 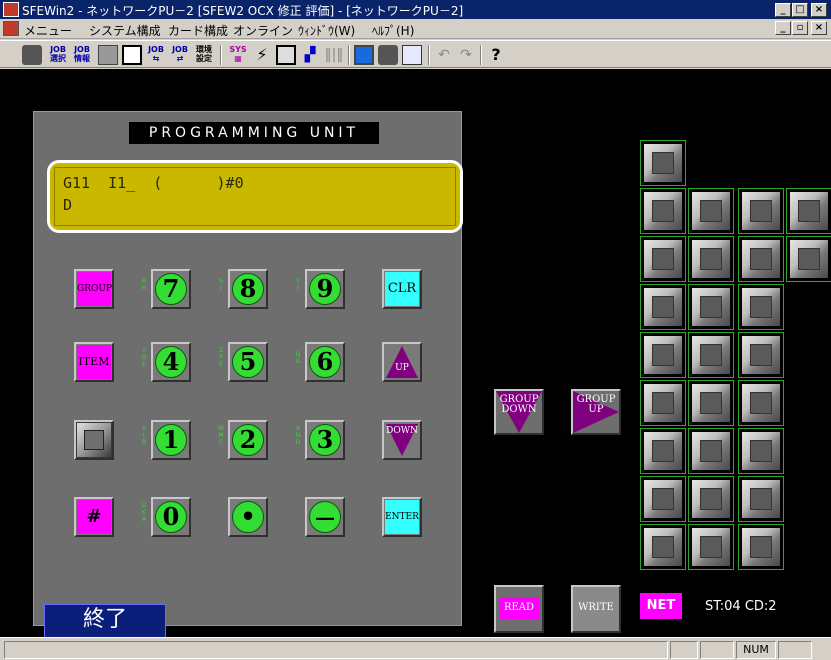 I want to click on job-info-icon: JOB 情報, so click(x=82, y=55).